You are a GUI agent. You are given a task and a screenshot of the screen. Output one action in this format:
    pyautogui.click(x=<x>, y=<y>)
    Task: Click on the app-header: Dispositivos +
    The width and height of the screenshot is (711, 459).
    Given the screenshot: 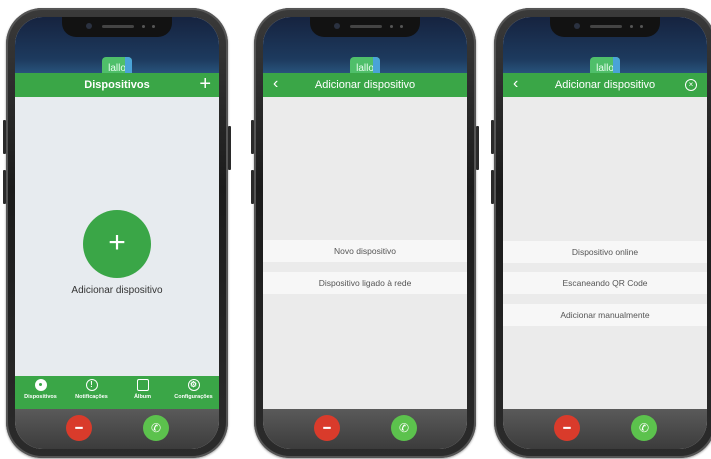 What is the action you would take?
    pyautogui.click(x=117, y=85)
    